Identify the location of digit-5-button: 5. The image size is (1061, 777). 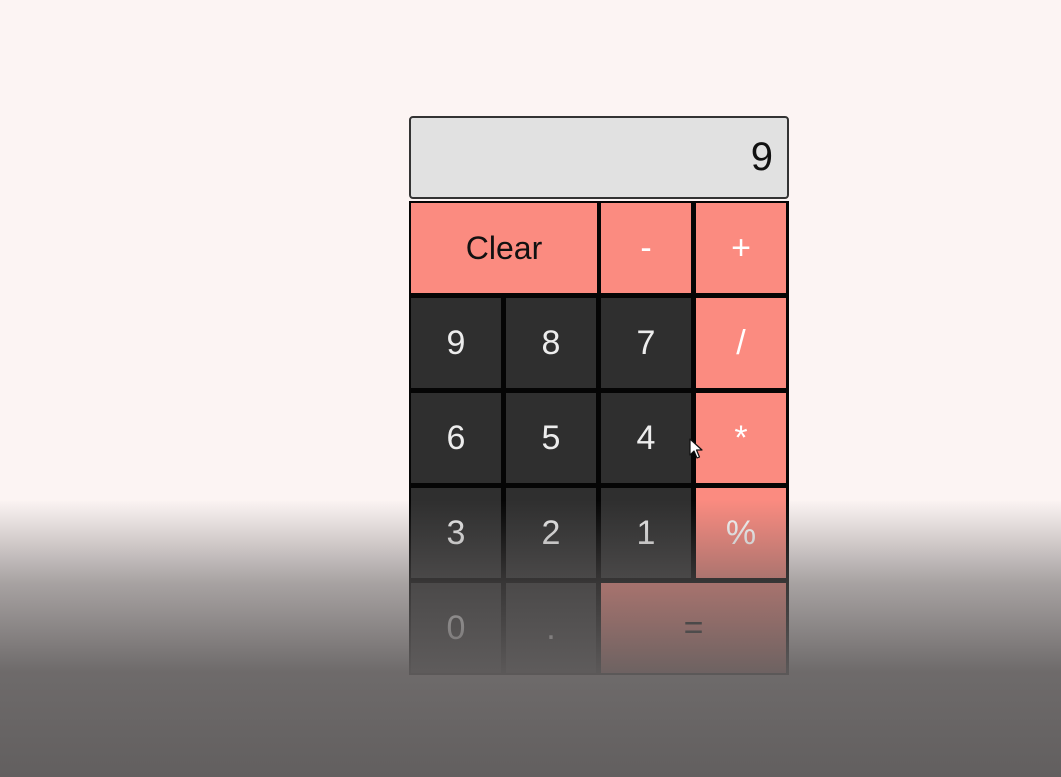
(551, 438).